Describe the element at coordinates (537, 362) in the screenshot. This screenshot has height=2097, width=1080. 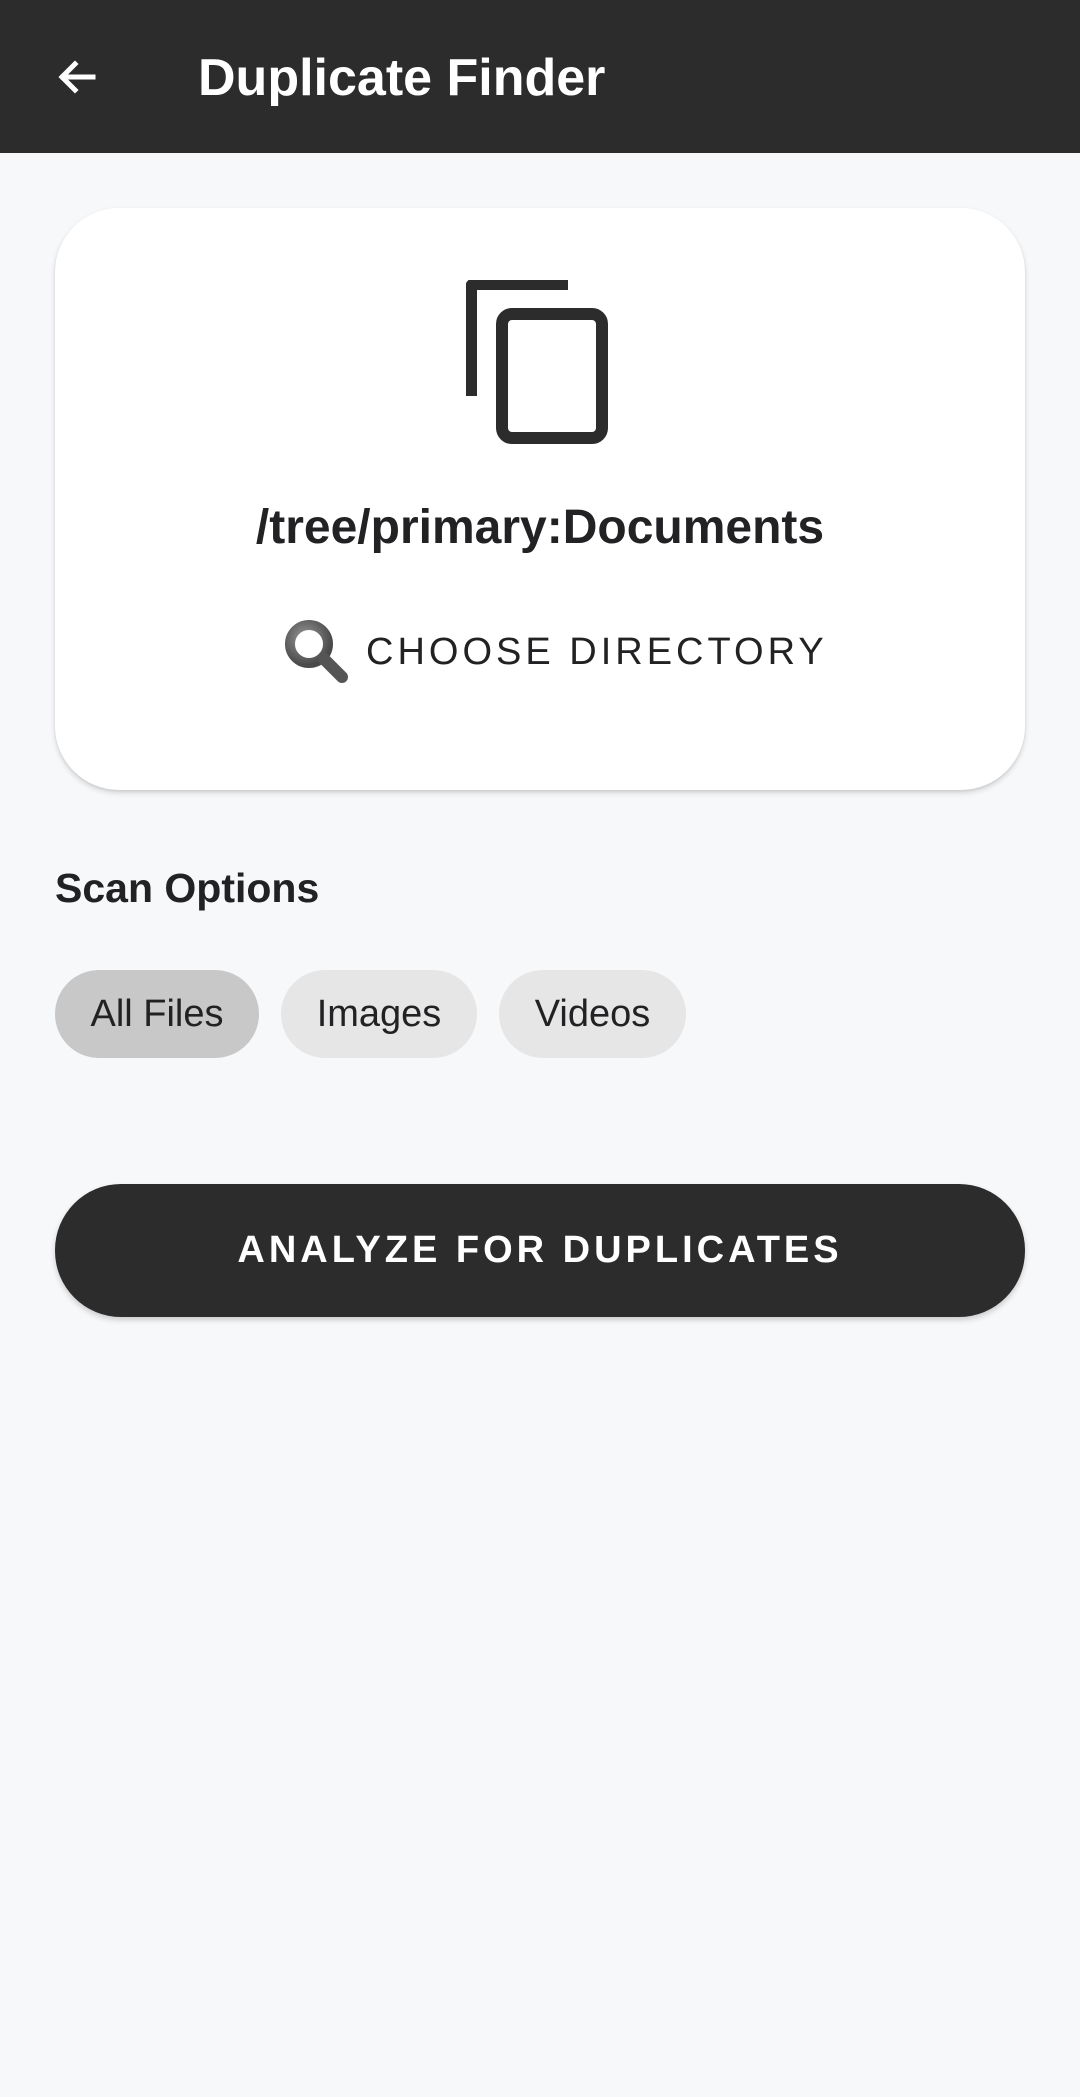
I see `copy-icon` at that location.